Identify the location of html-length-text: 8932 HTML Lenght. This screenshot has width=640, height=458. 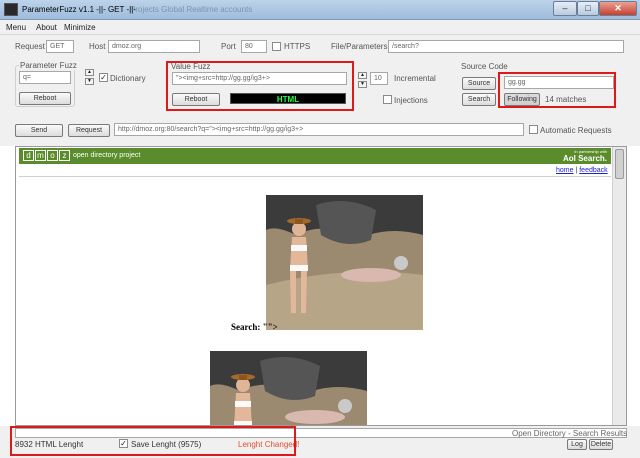
(49, 444).